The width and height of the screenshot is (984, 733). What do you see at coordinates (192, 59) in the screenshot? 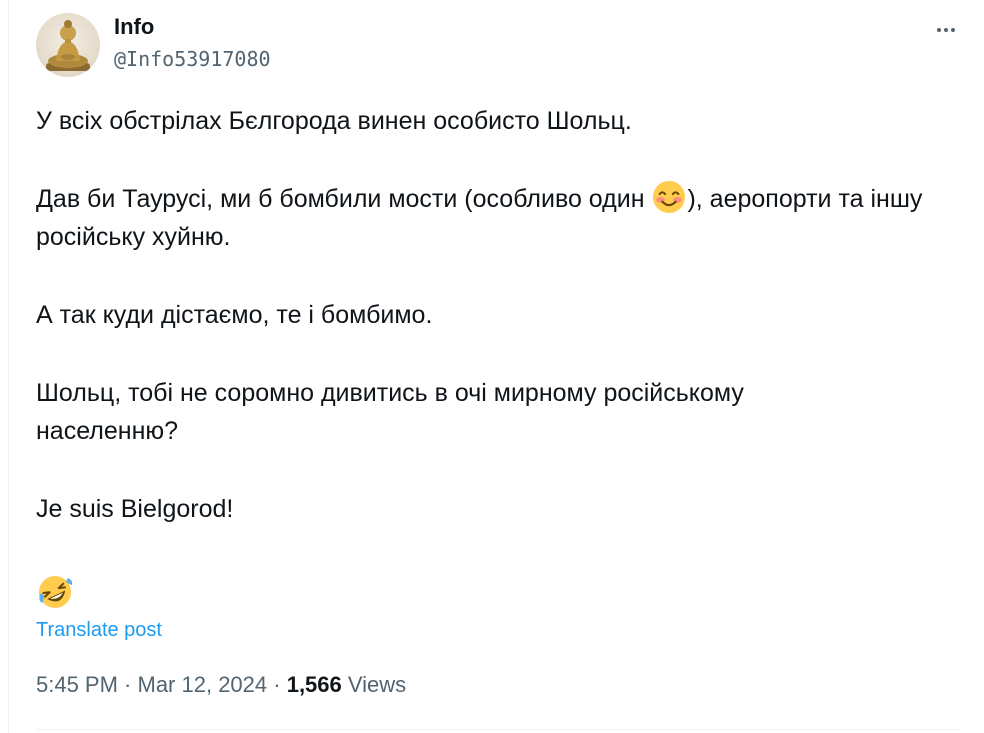
I see `author-handle: @Info53917080` at bounding box center [192, 59].